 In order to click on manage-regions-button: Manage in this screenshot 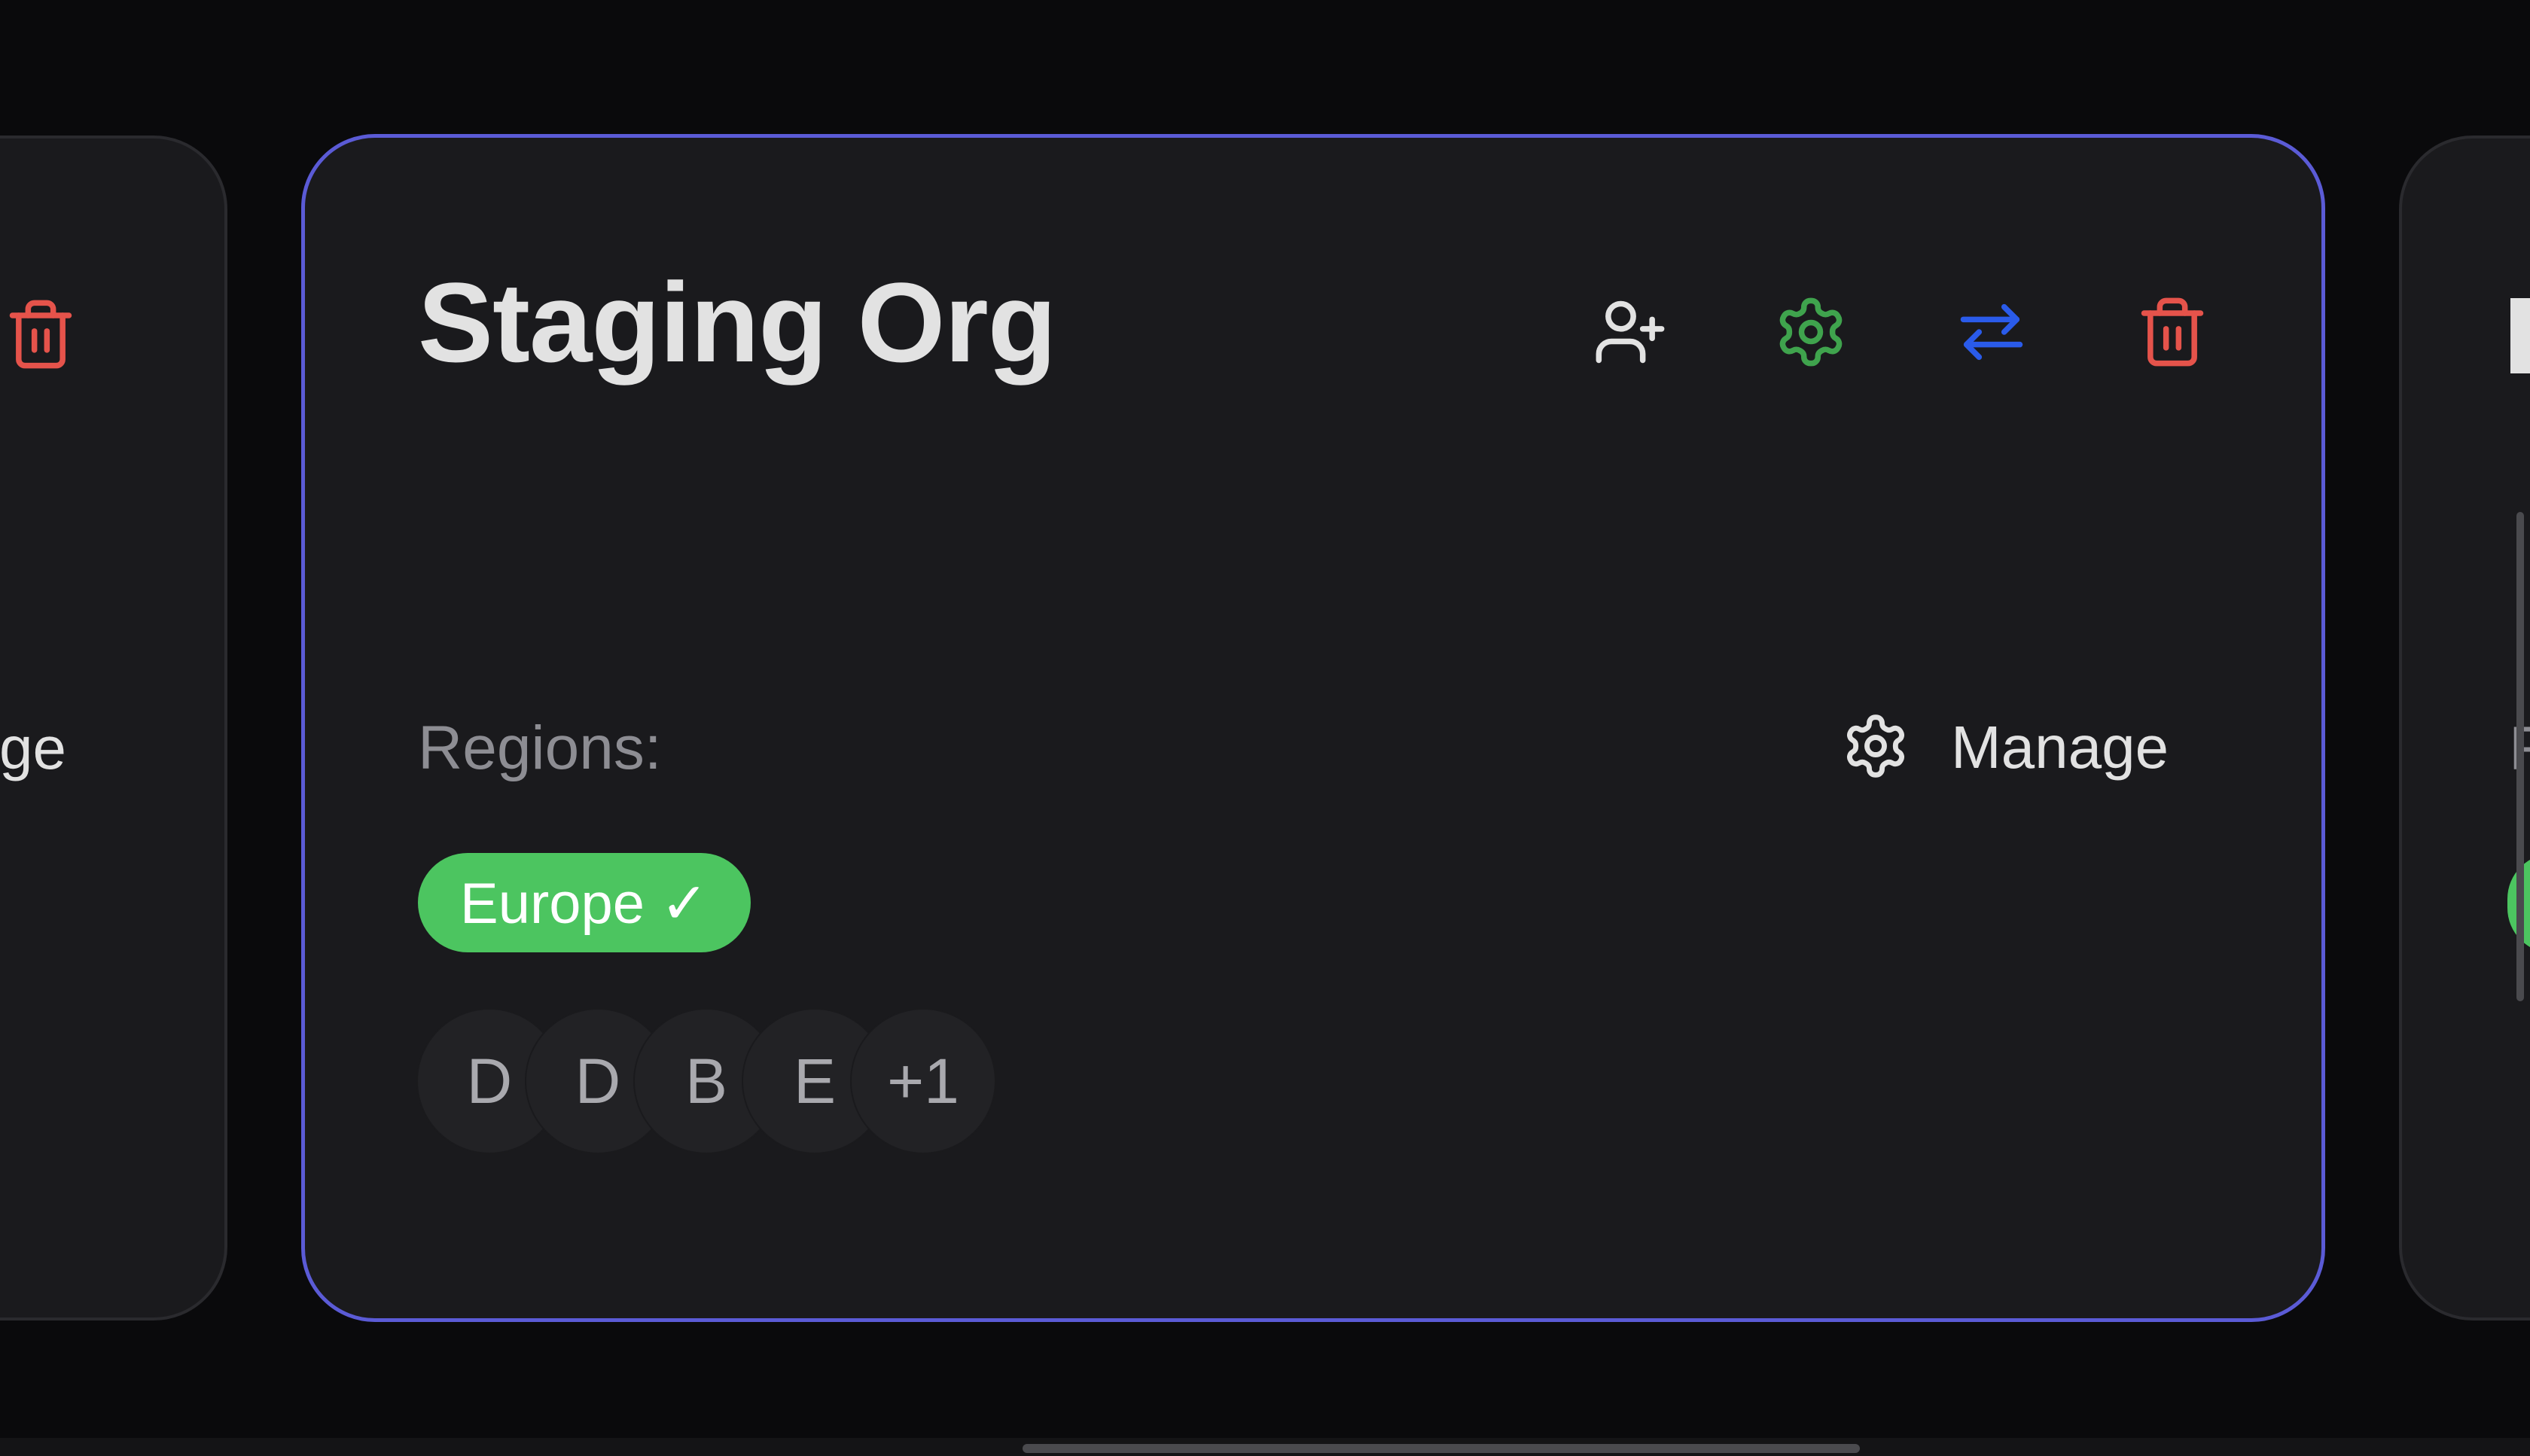, I will do `click(2005, 747)`.